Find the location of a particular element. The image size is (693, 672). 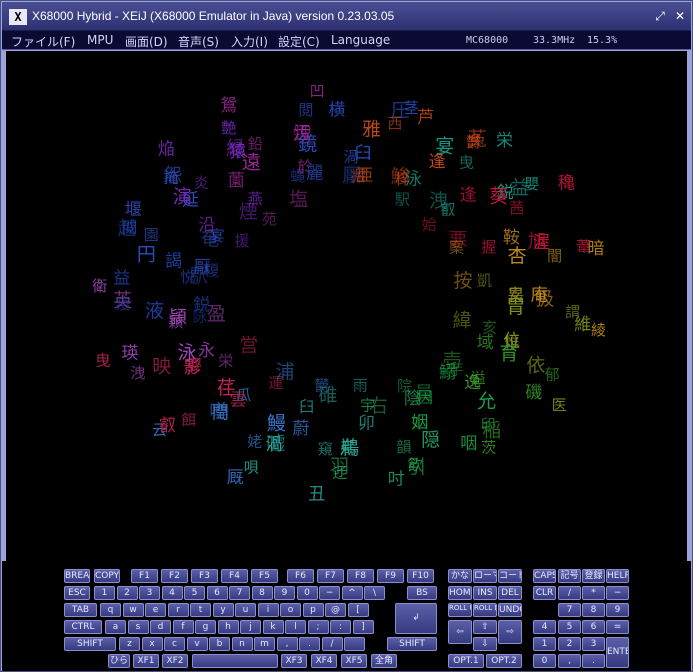

key-f3: F3 is located at coordinates (204, 576).